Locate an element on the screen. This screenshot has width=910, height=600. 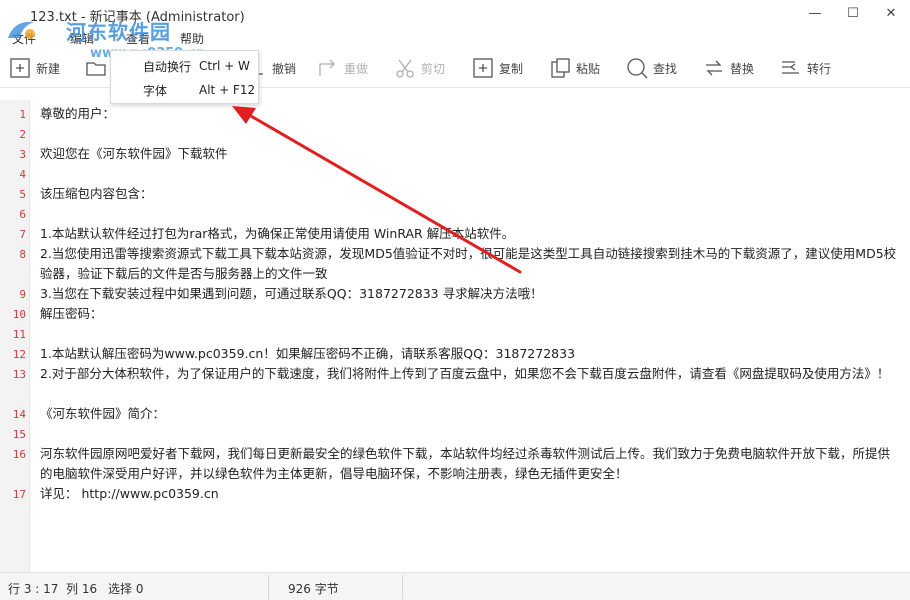
line-number: 15 is located at coordinates (19, 434).